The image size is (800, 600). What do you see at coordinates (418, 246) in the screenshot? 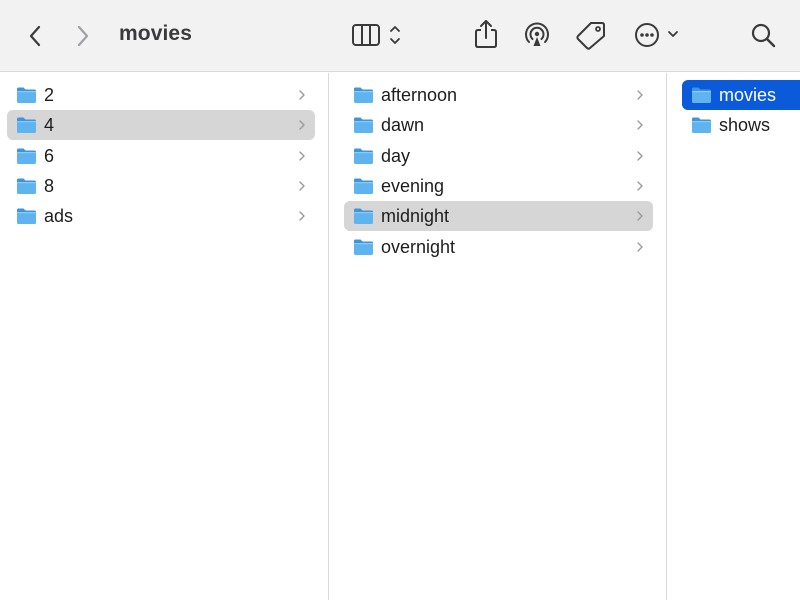
I see `folder-name: overnight` at bounding box center [418, 246].